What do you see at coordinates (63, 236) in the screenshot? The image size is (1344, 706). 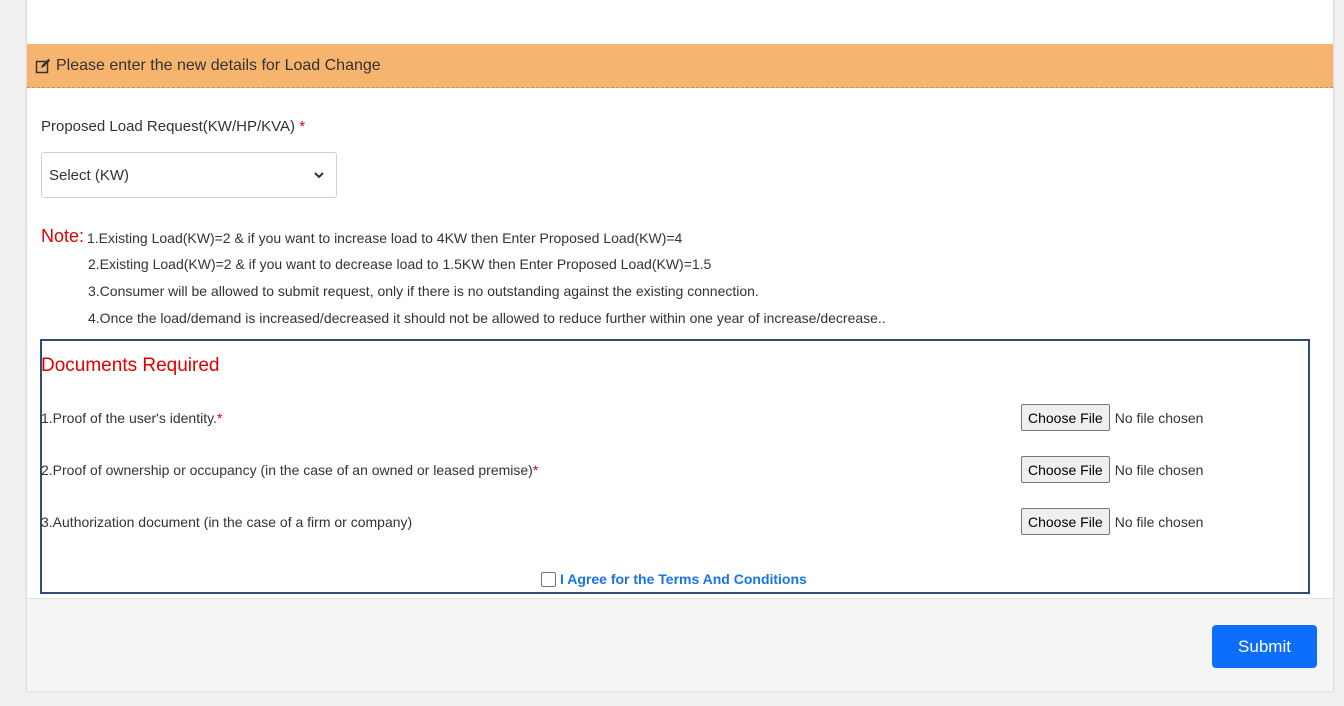 I see `note-label: Note:` at bounding box center [63, 236].